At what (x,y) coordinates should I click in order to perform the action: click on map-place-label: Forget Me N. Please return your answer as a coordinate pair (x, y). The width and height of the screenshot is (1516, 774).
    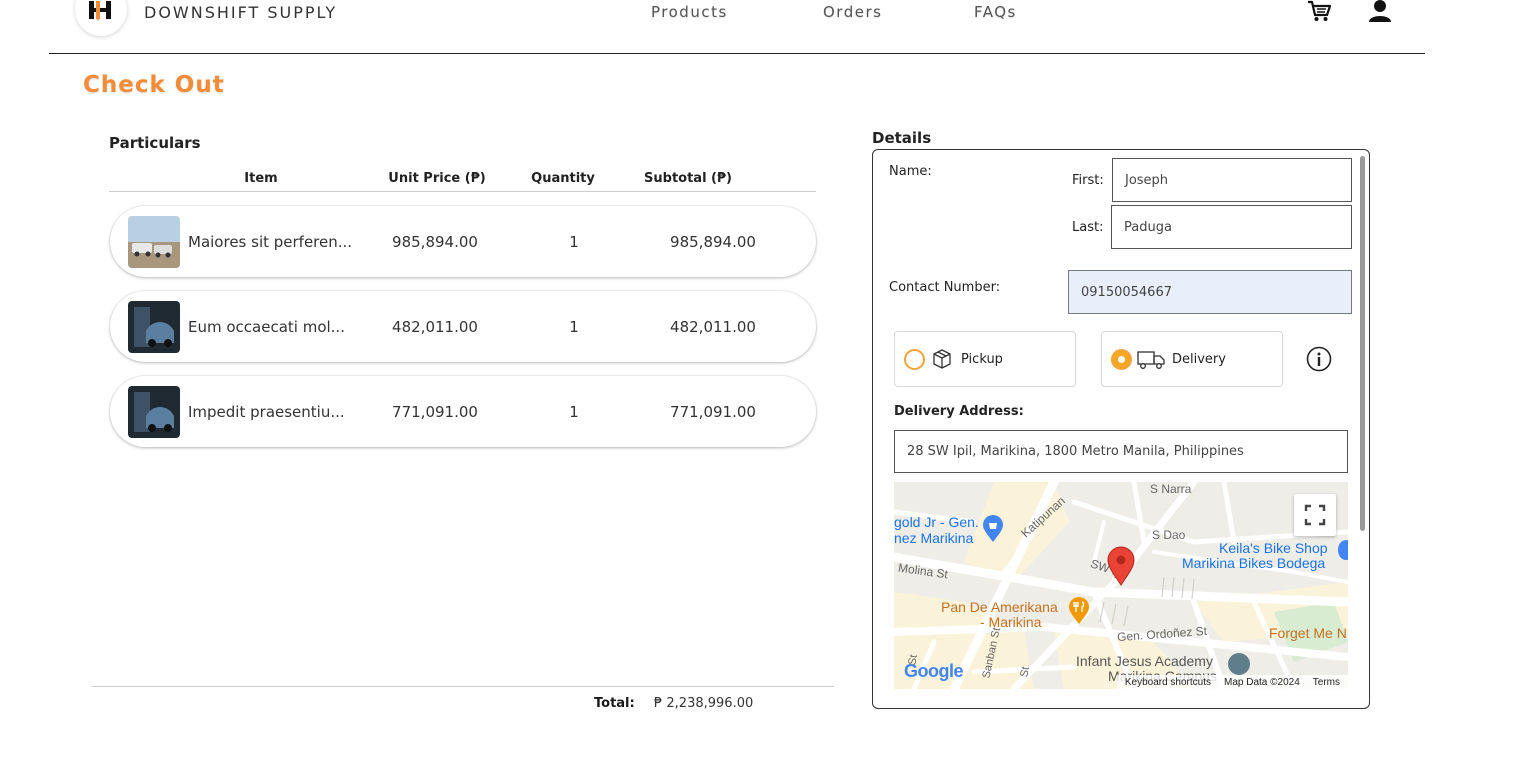
    Looking at the image, I should click on (1308, 633).